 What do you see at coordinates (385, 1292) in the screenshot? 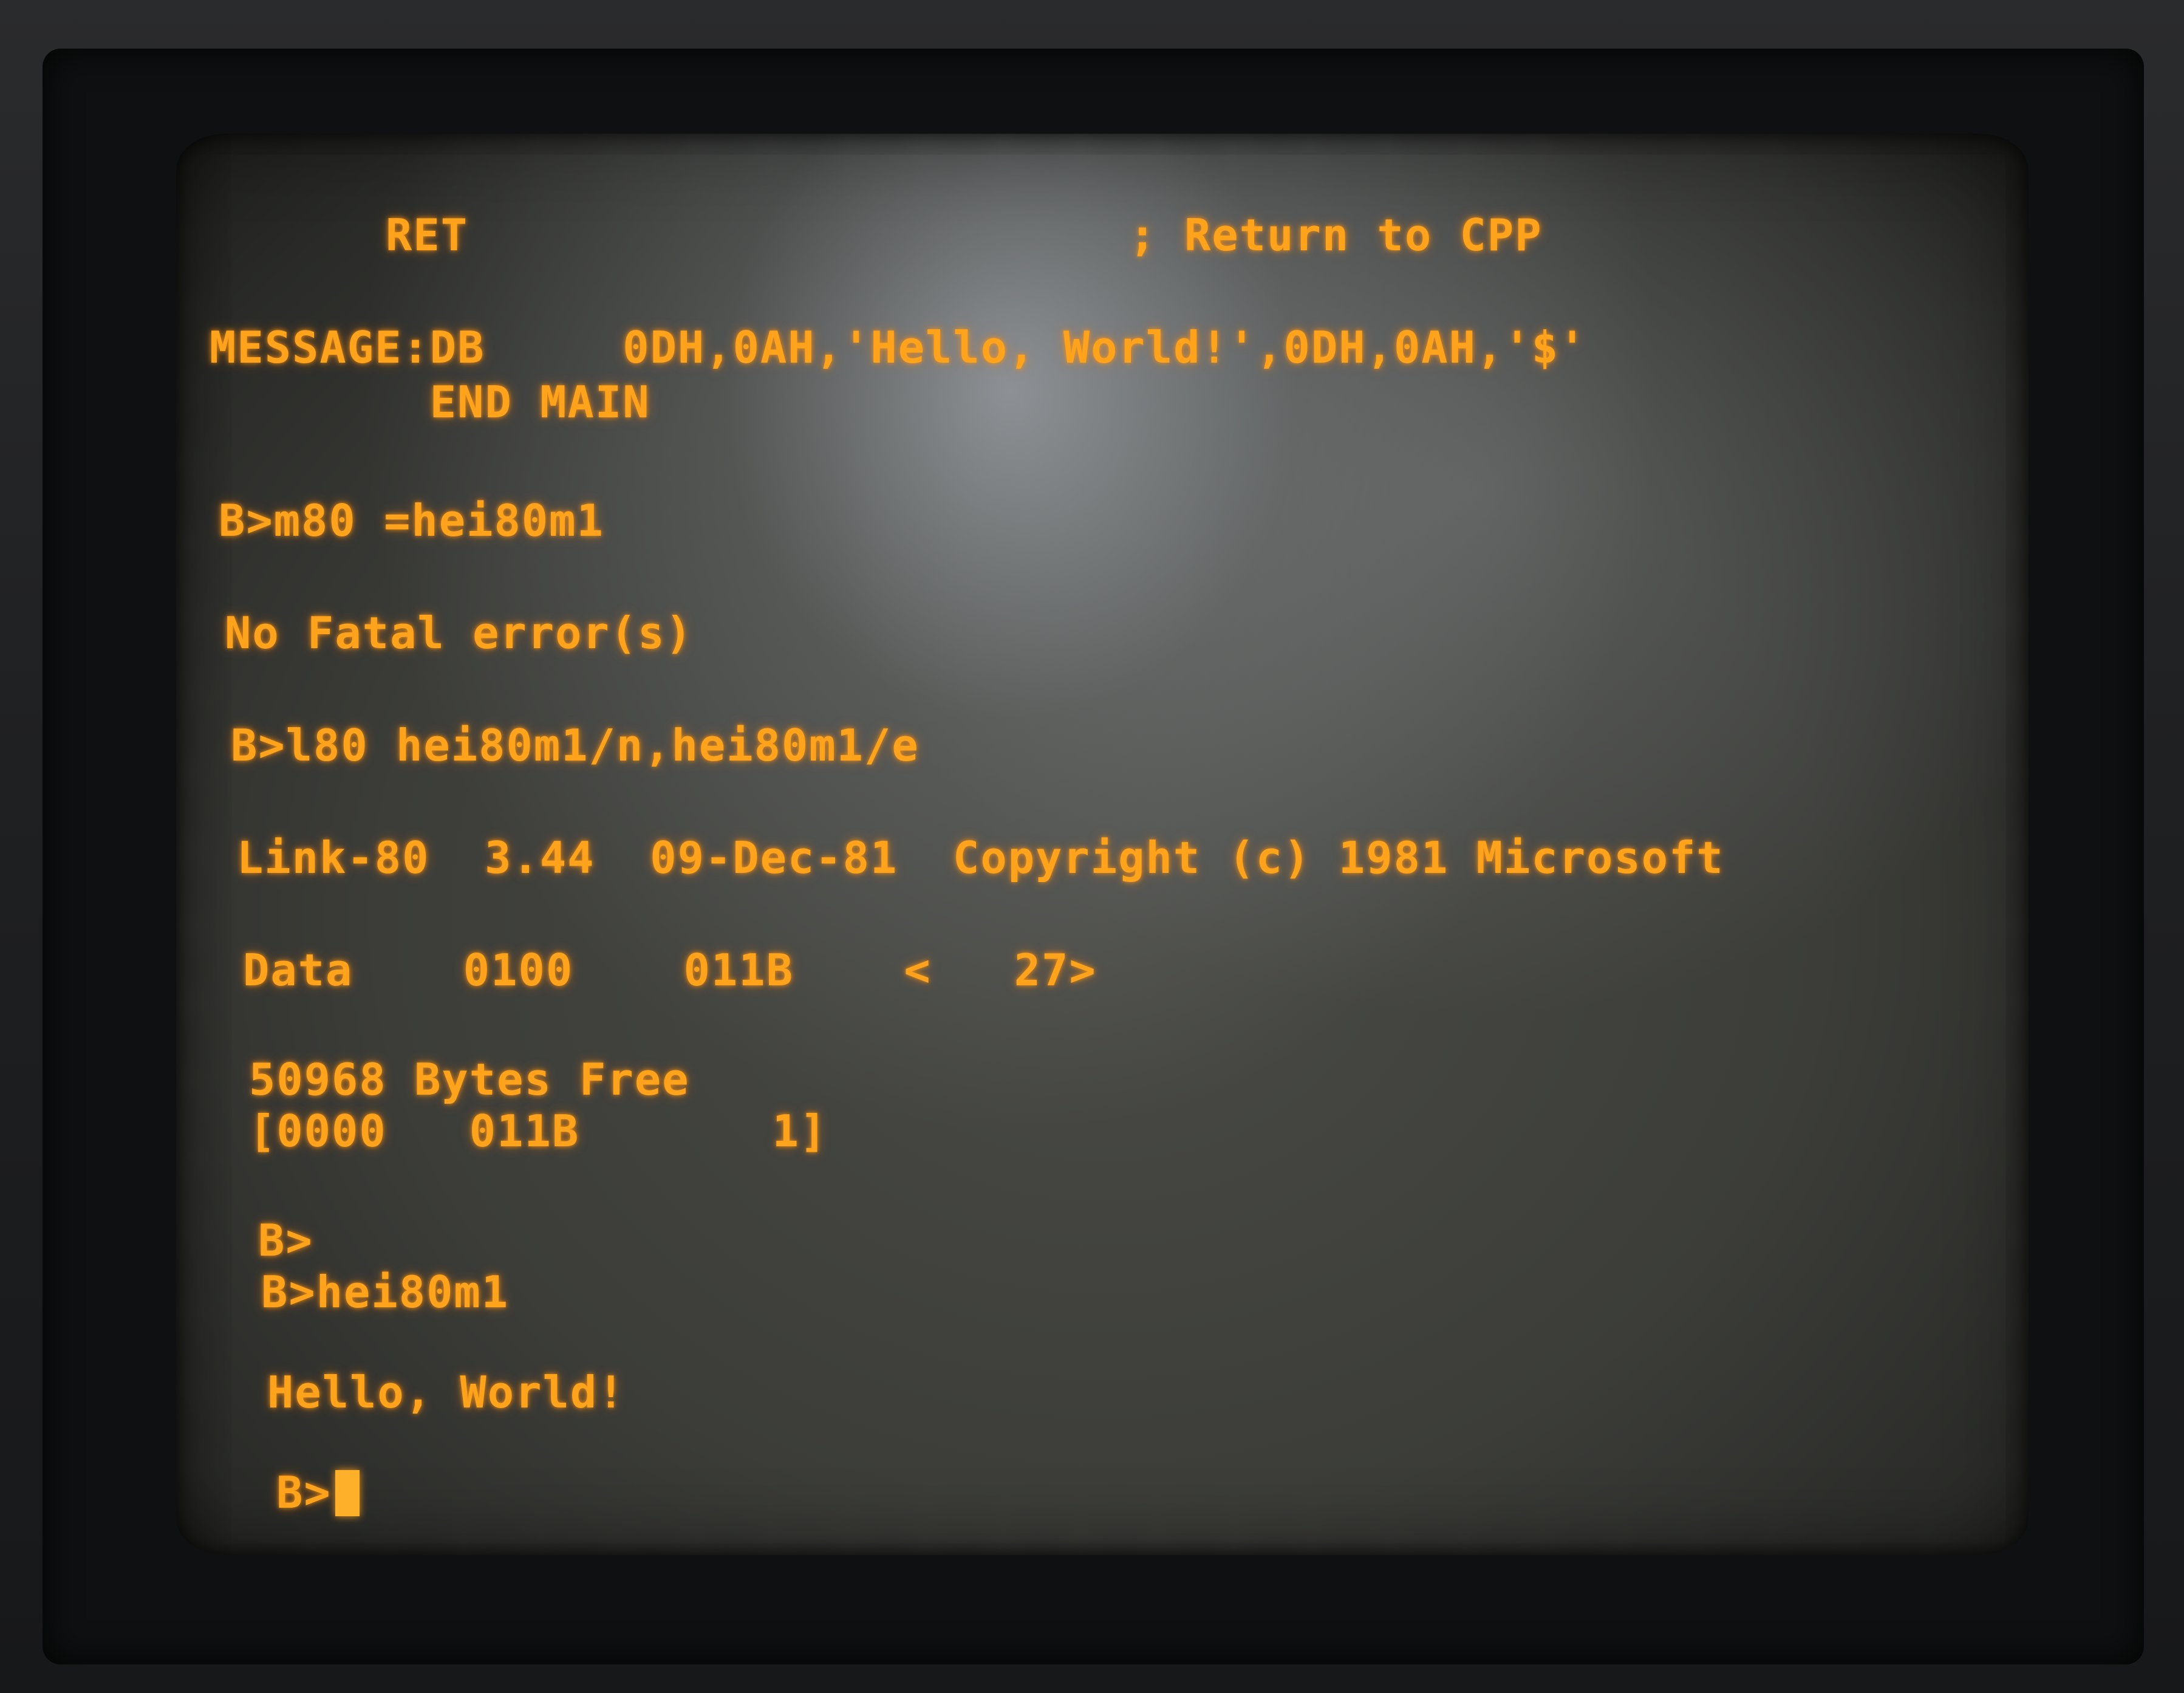
I see `terminal-line: B>hei80m1` at bounding box center [385, 1292].